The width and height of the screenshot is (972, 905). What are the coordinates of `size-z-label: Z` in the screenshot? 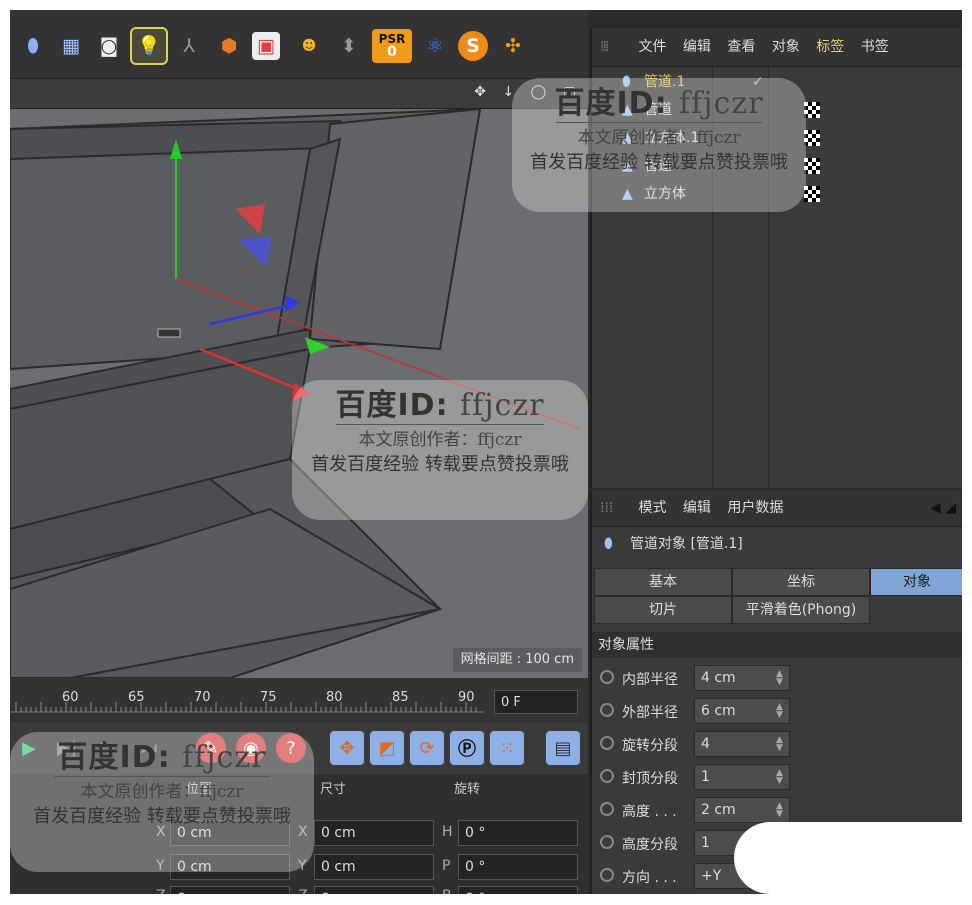 It's located at (303, 891).